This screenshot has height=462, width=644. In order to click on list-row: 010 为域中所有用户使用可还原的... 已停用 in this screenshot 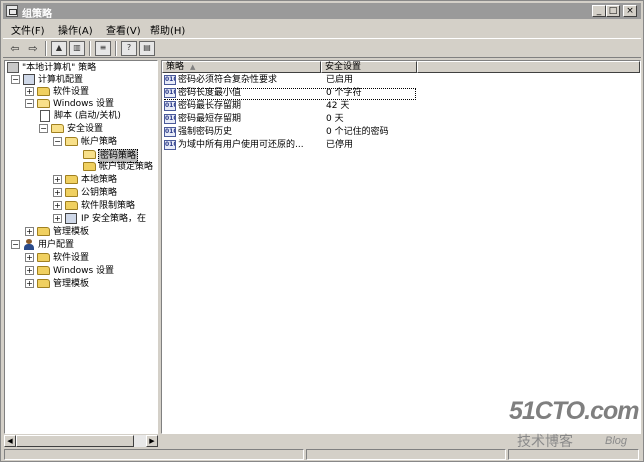, I will do `click(399, 145)`.